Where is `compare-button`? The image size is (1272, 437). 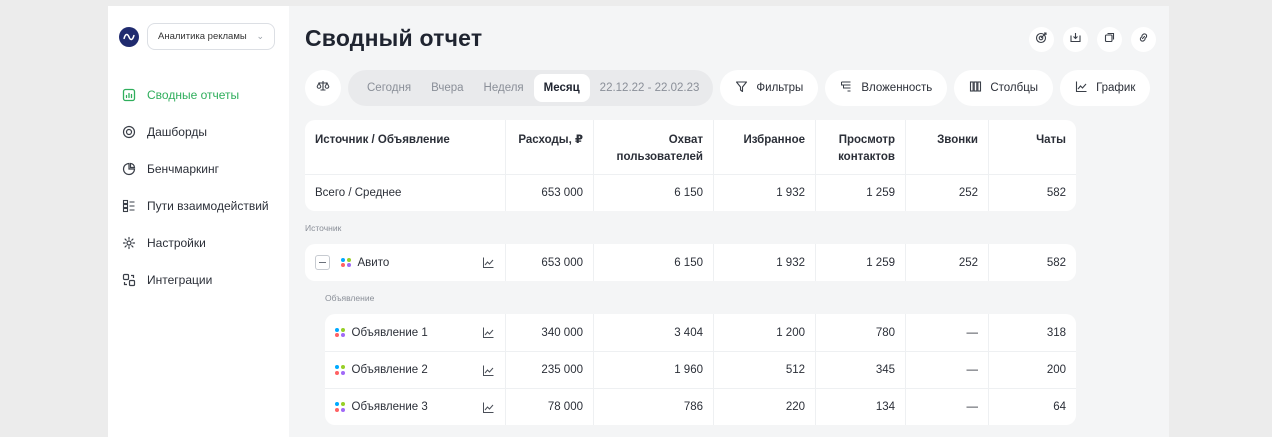 compare-button is located at coordinates (323, 88).